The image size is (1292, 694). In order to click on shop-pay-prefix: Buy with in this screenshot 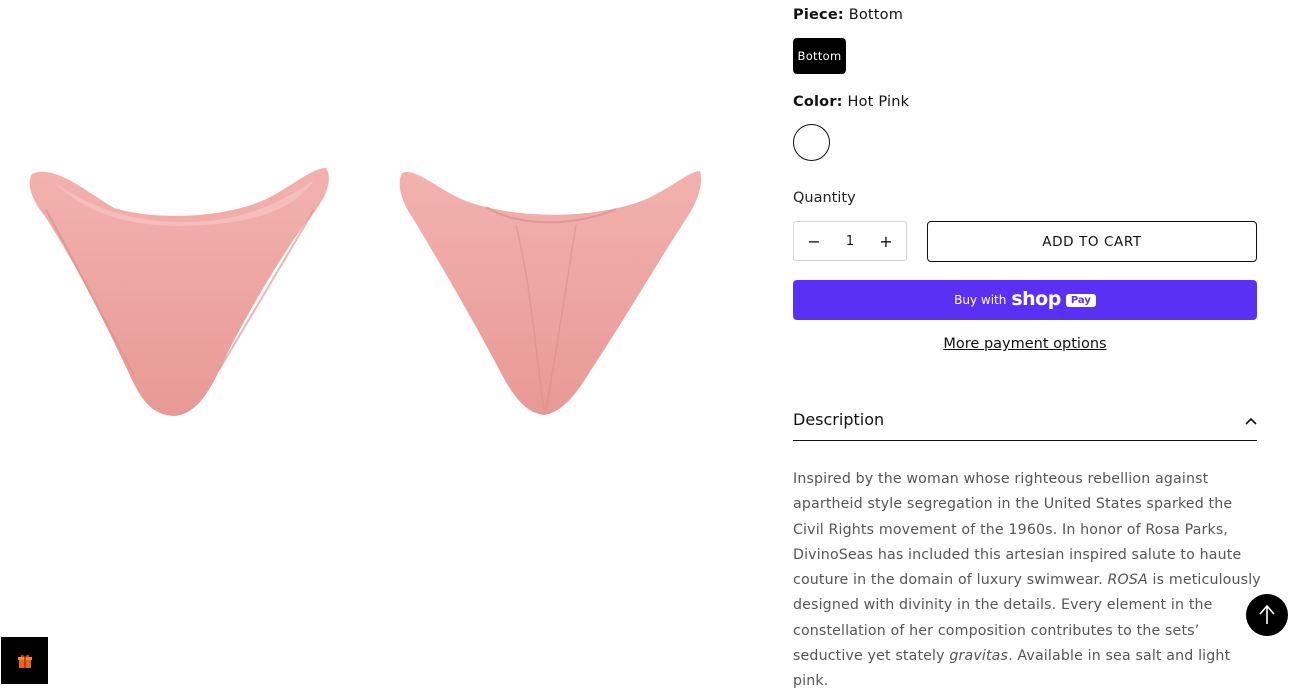, I will do `click(980, 300)`.